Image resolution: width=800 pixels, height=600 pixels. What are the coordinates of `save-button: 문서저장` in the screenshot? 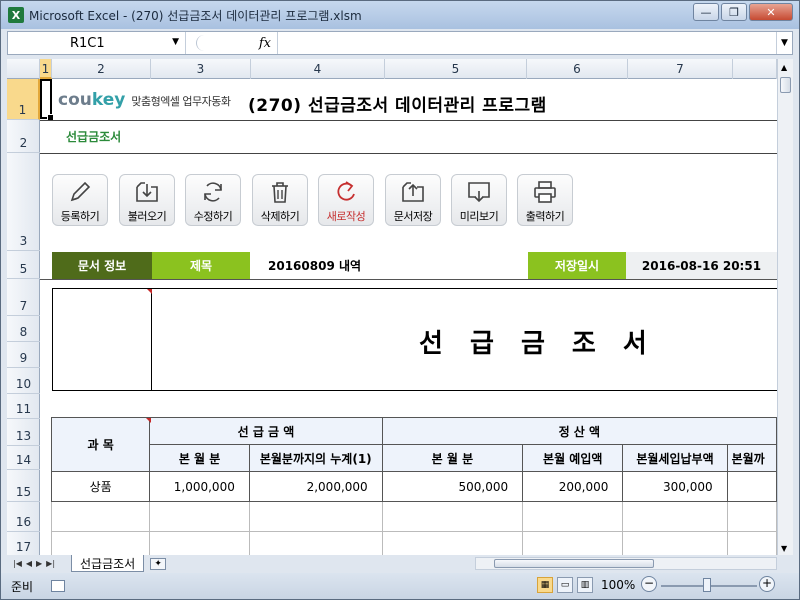 It's located at (413, 200).